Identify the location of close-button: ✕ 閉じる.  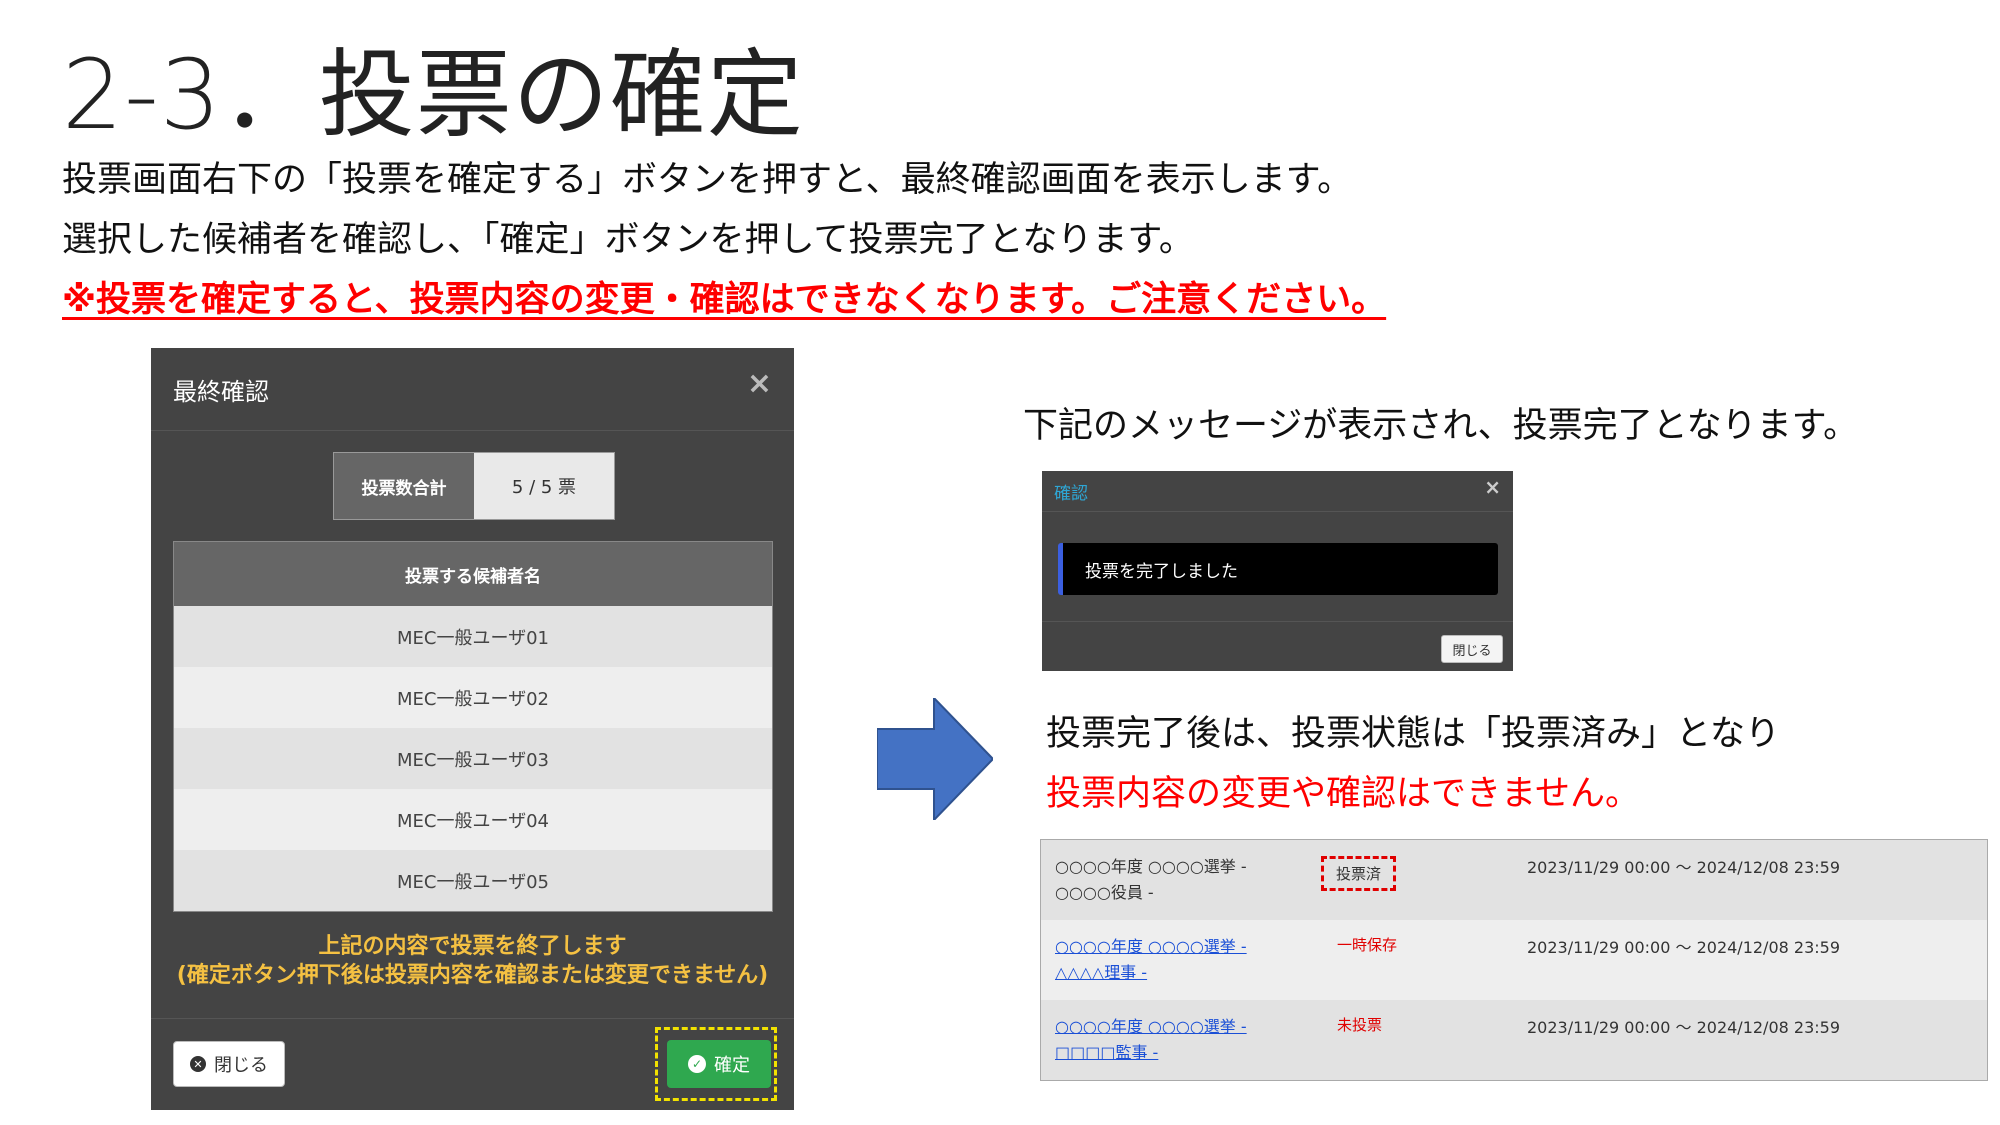
(229, 1064).